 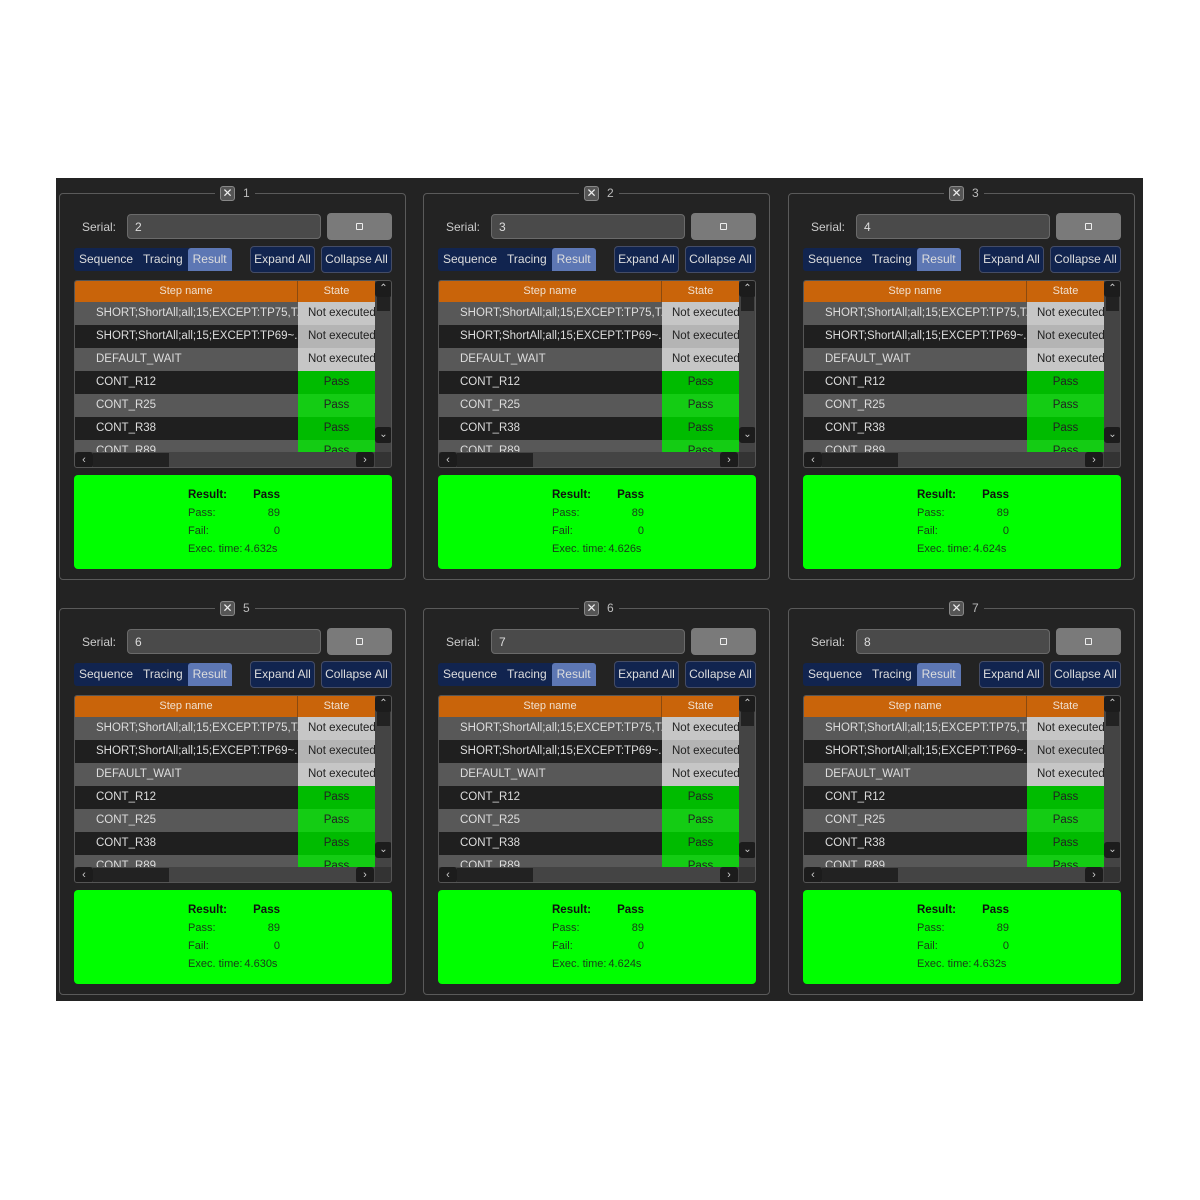 I want to click on serial-input: 2, so click(x=224, y=226).